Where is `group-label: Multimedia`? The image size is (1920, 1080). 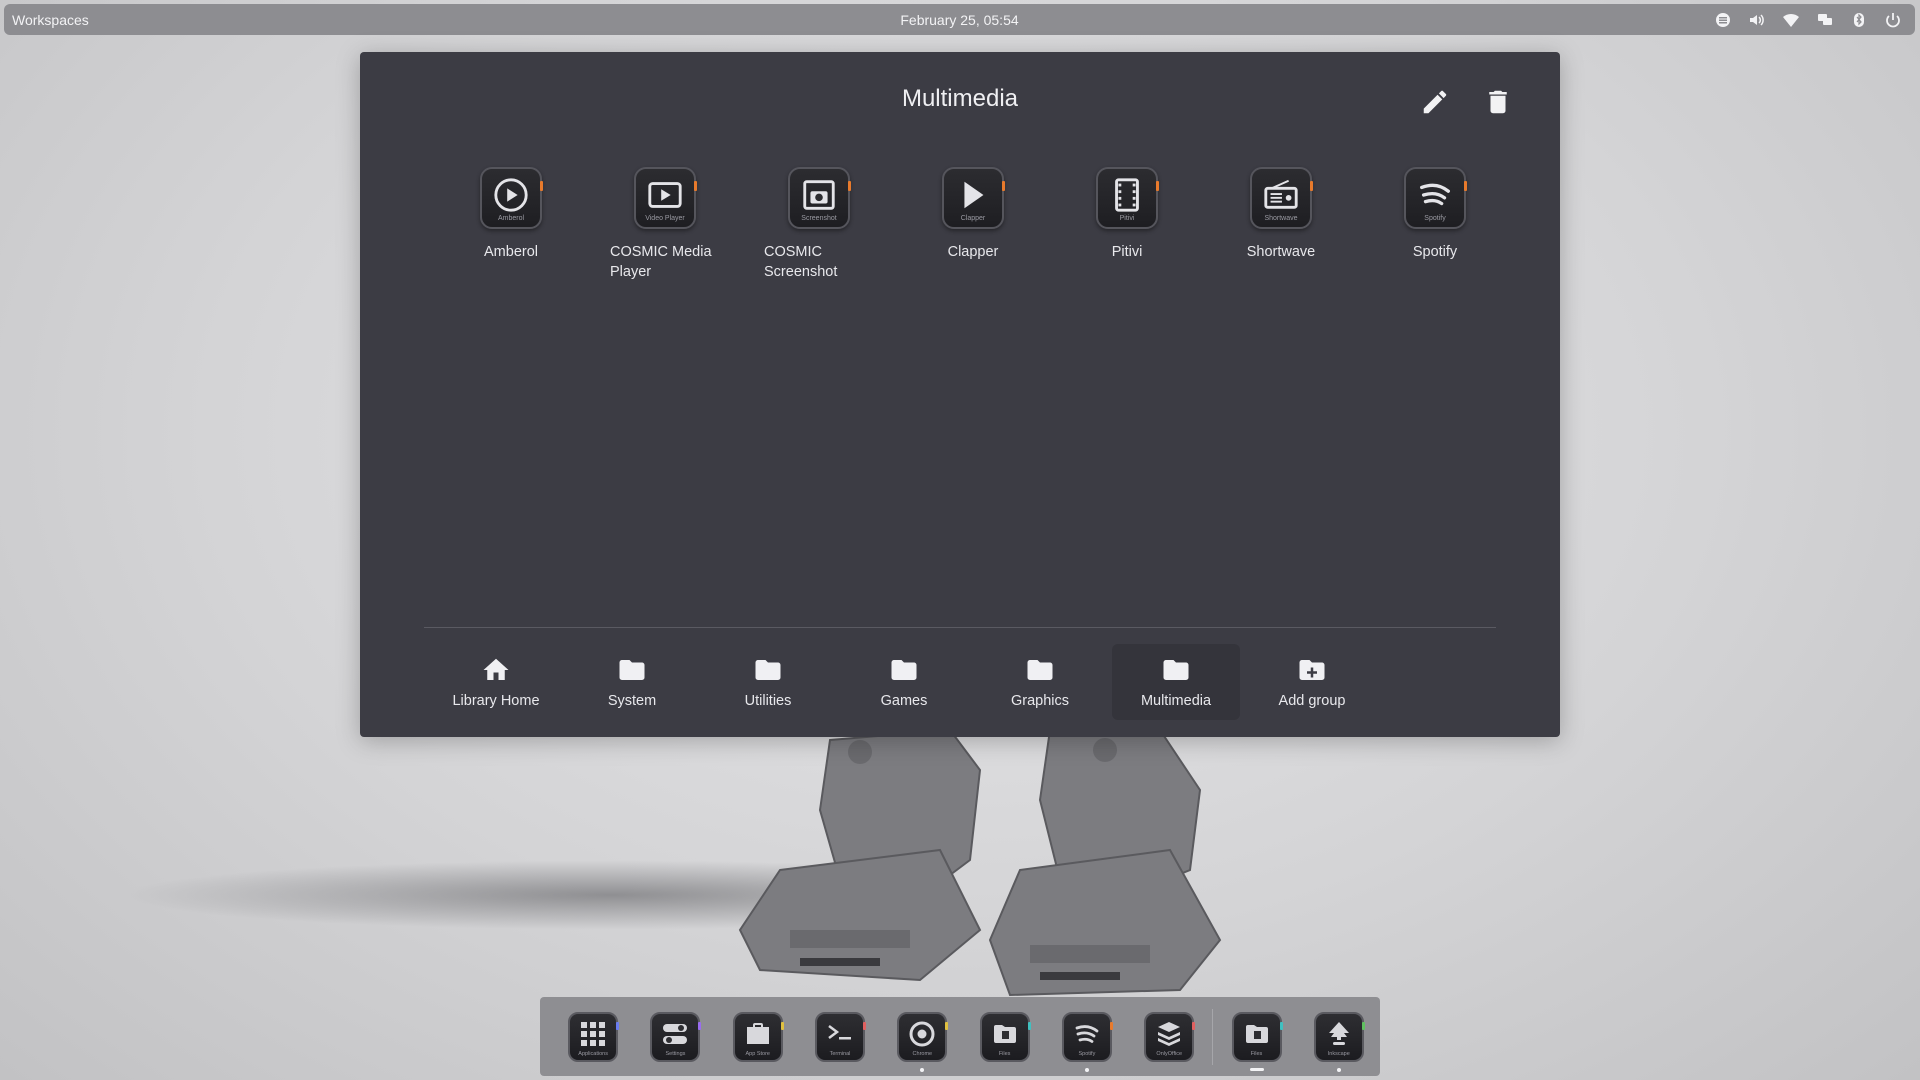 group-label: Multimedia is located at coordinates (1176, 701).